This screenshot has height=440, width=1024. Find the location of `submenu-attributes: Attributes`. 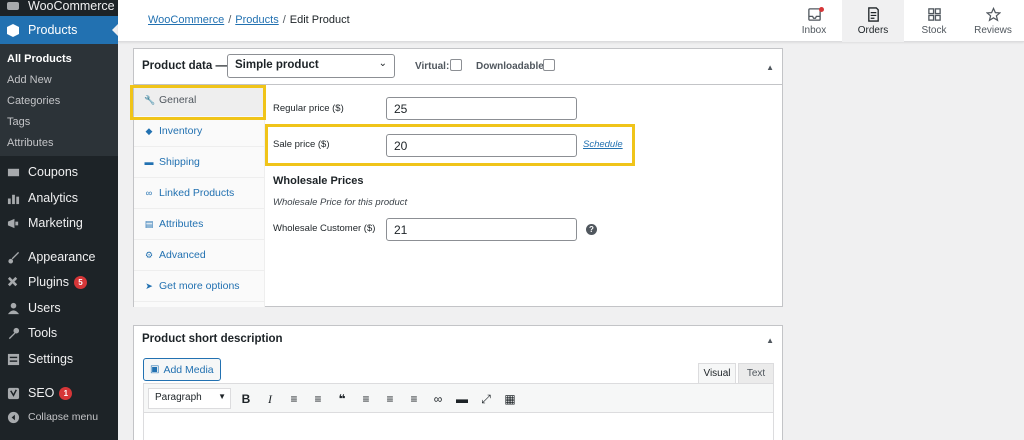

submenu-attributes: Attributes is located at coordinates (59, 143).